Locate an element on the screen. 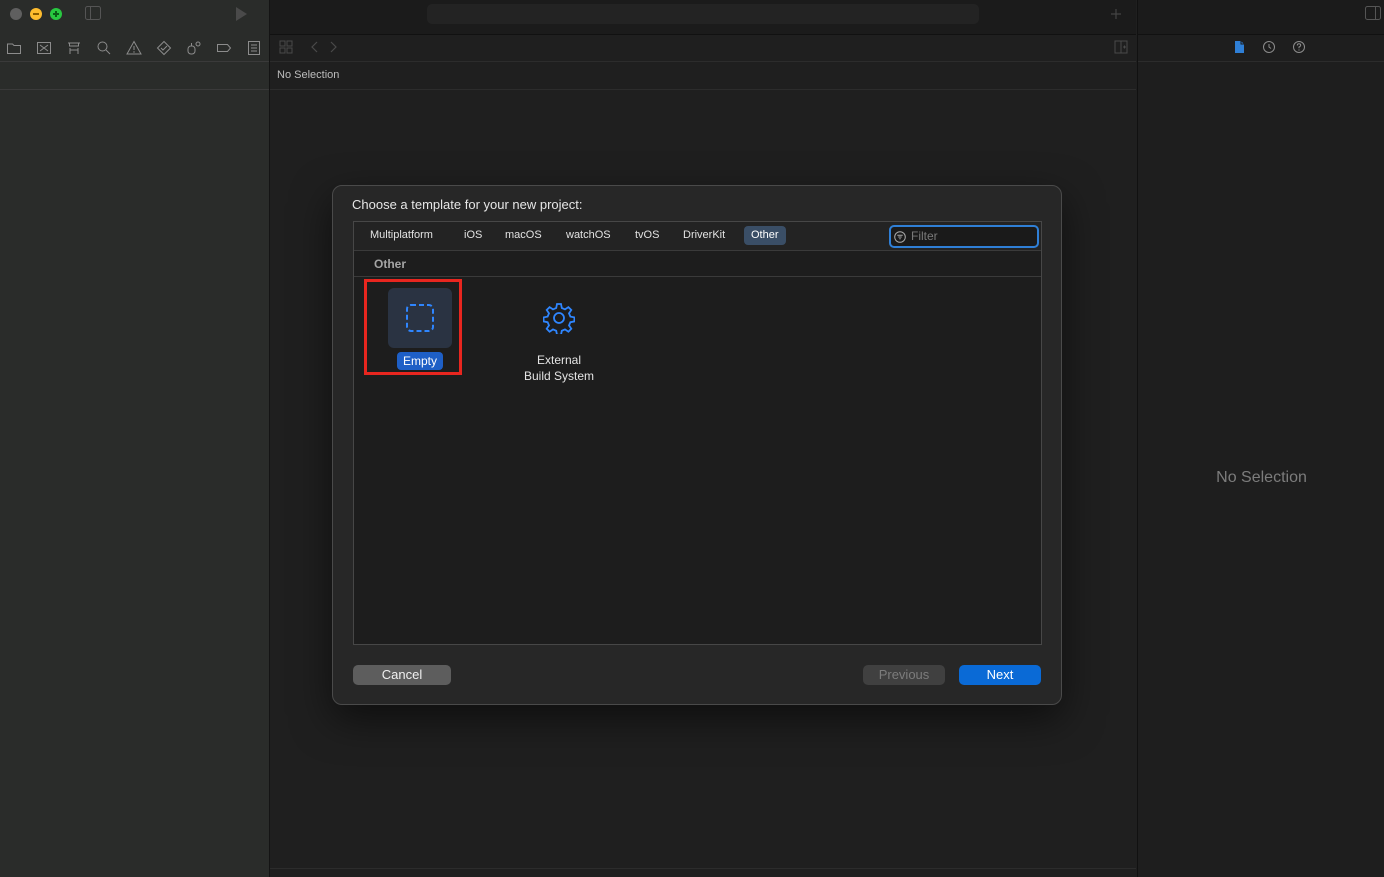 Image resolution: width=1384 pixels, height=877 pixels. history-inspector-icon is located at coordinates (1269, 47).